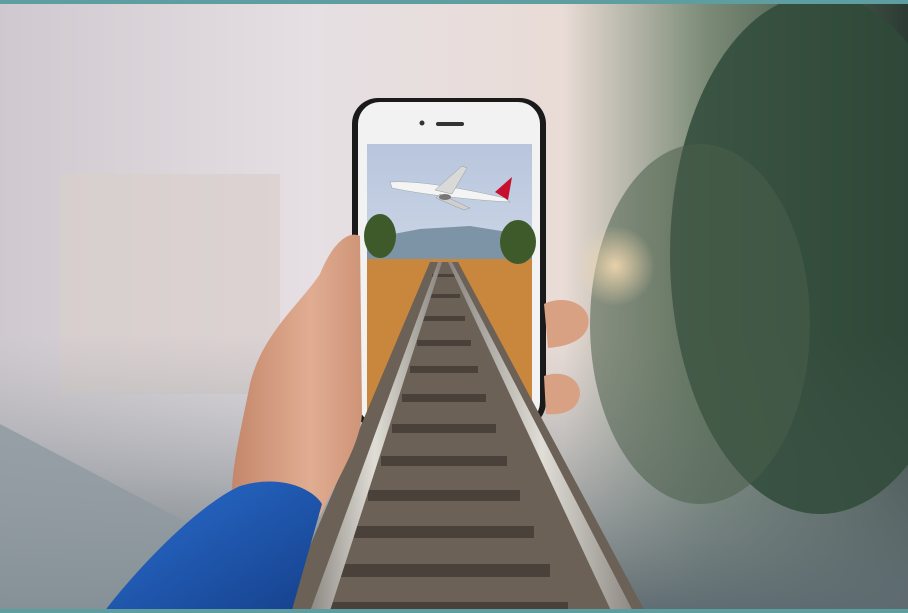 Image resolution: width=908 pixels, height=613 pixels. What do you see at coordinates (700, 324) in the screenshot?
I see `blurred-foliage` at bounding box center [700, 324].